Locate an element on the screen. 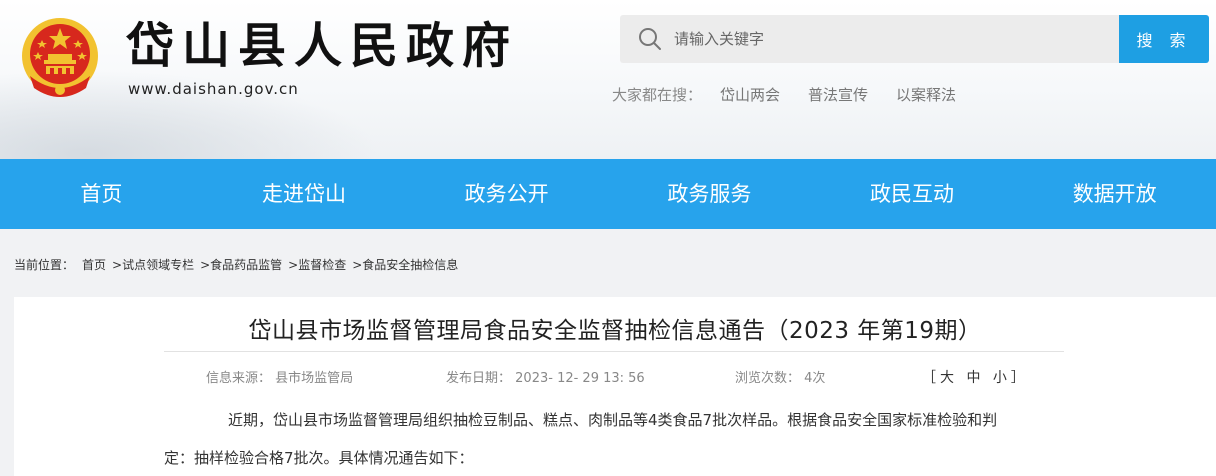  breadcrumb-item-pilot: >试点领域专栏 is located at coordinates (153, 264).